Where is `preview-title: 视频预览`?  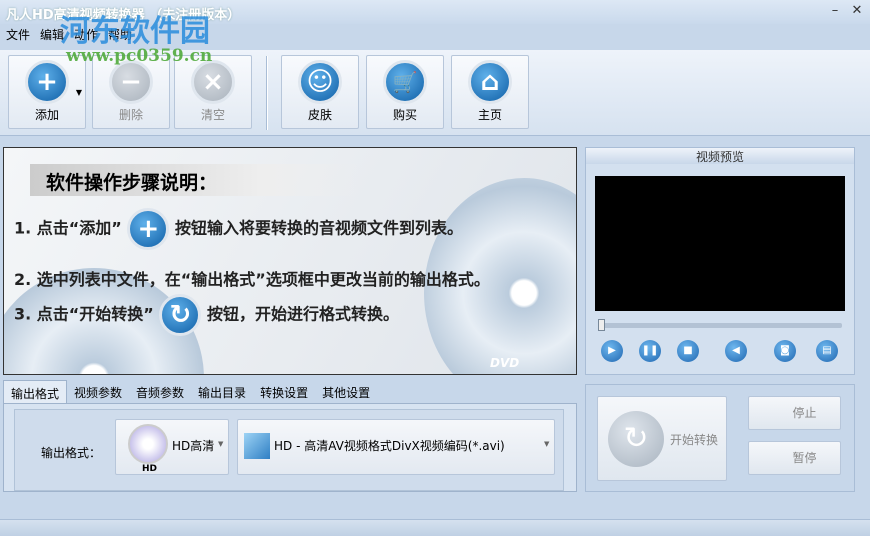 preview-title: 视频预览 is located at coordinates (720, 156).